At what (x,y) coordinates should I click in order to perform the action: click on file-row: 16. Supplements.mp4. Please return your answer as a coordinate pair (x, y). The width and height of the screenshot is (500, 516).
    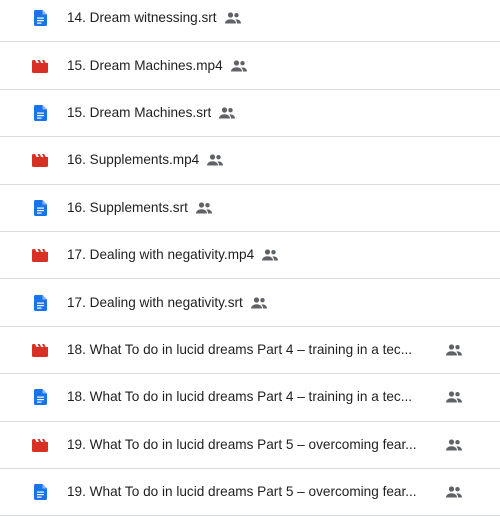
    Looking at the image, I should click on (250, 161).